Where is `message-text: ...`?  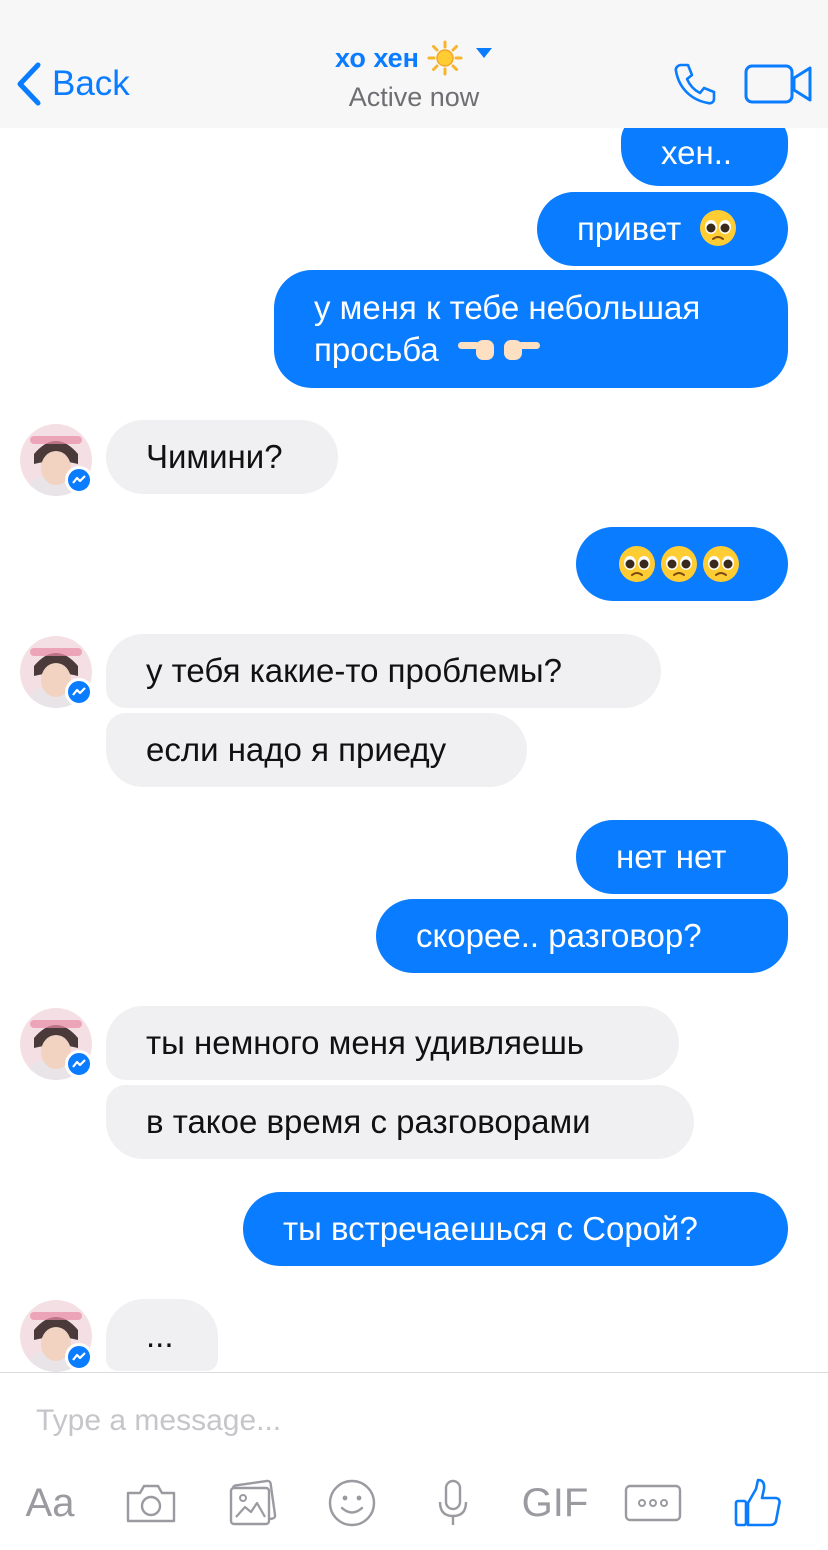 message-text: ... is located at coordinates (160, 1335).